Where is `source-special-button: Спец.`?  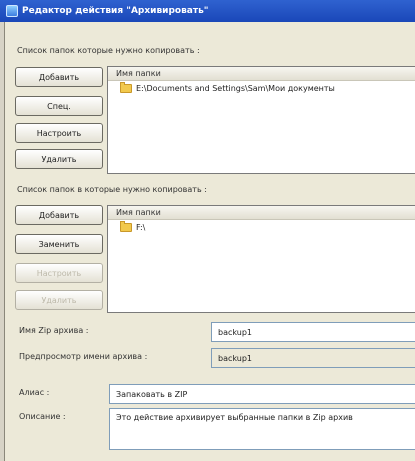 source-special-button: Спец. is located at coordinates (59, 106).